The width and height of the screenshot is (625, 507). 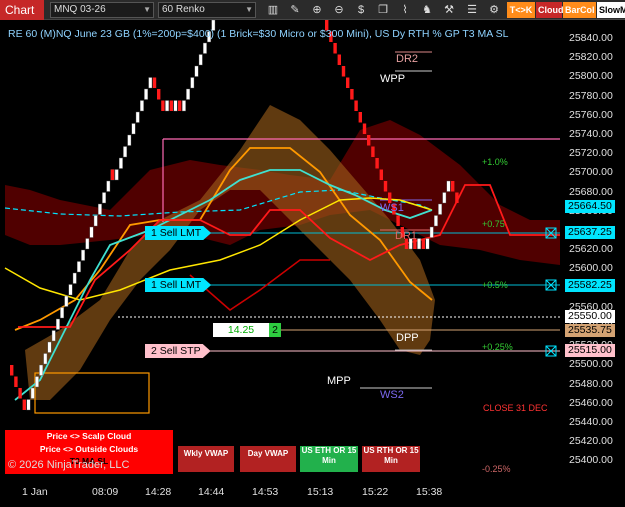 I want to click on copy-icon: ❐, so click(x=383, y=10).